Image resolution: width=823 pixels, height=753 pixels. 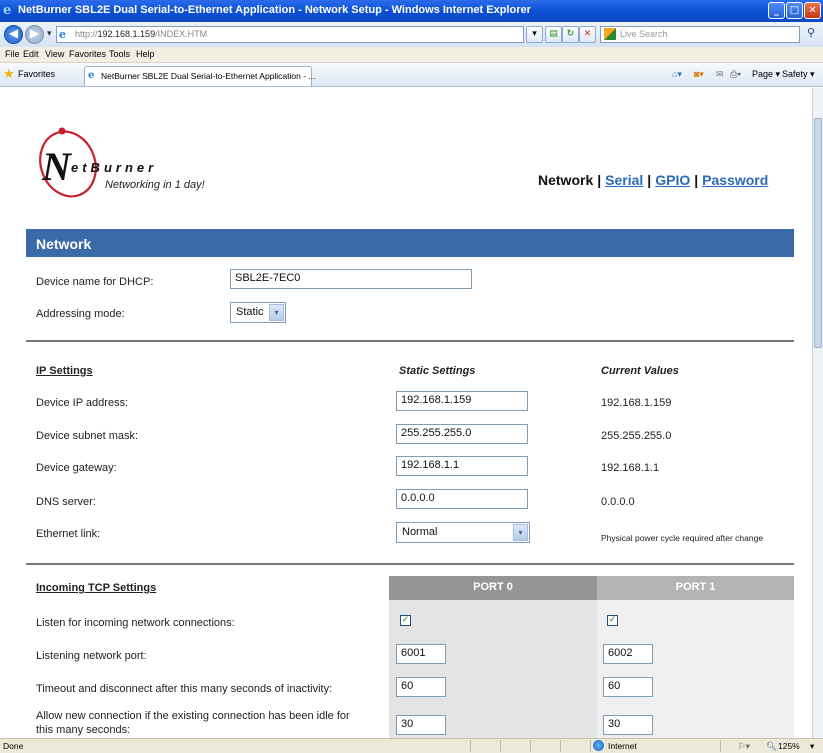 I want to click on timeout-port1-input: 60, so click(x=628, y=687).